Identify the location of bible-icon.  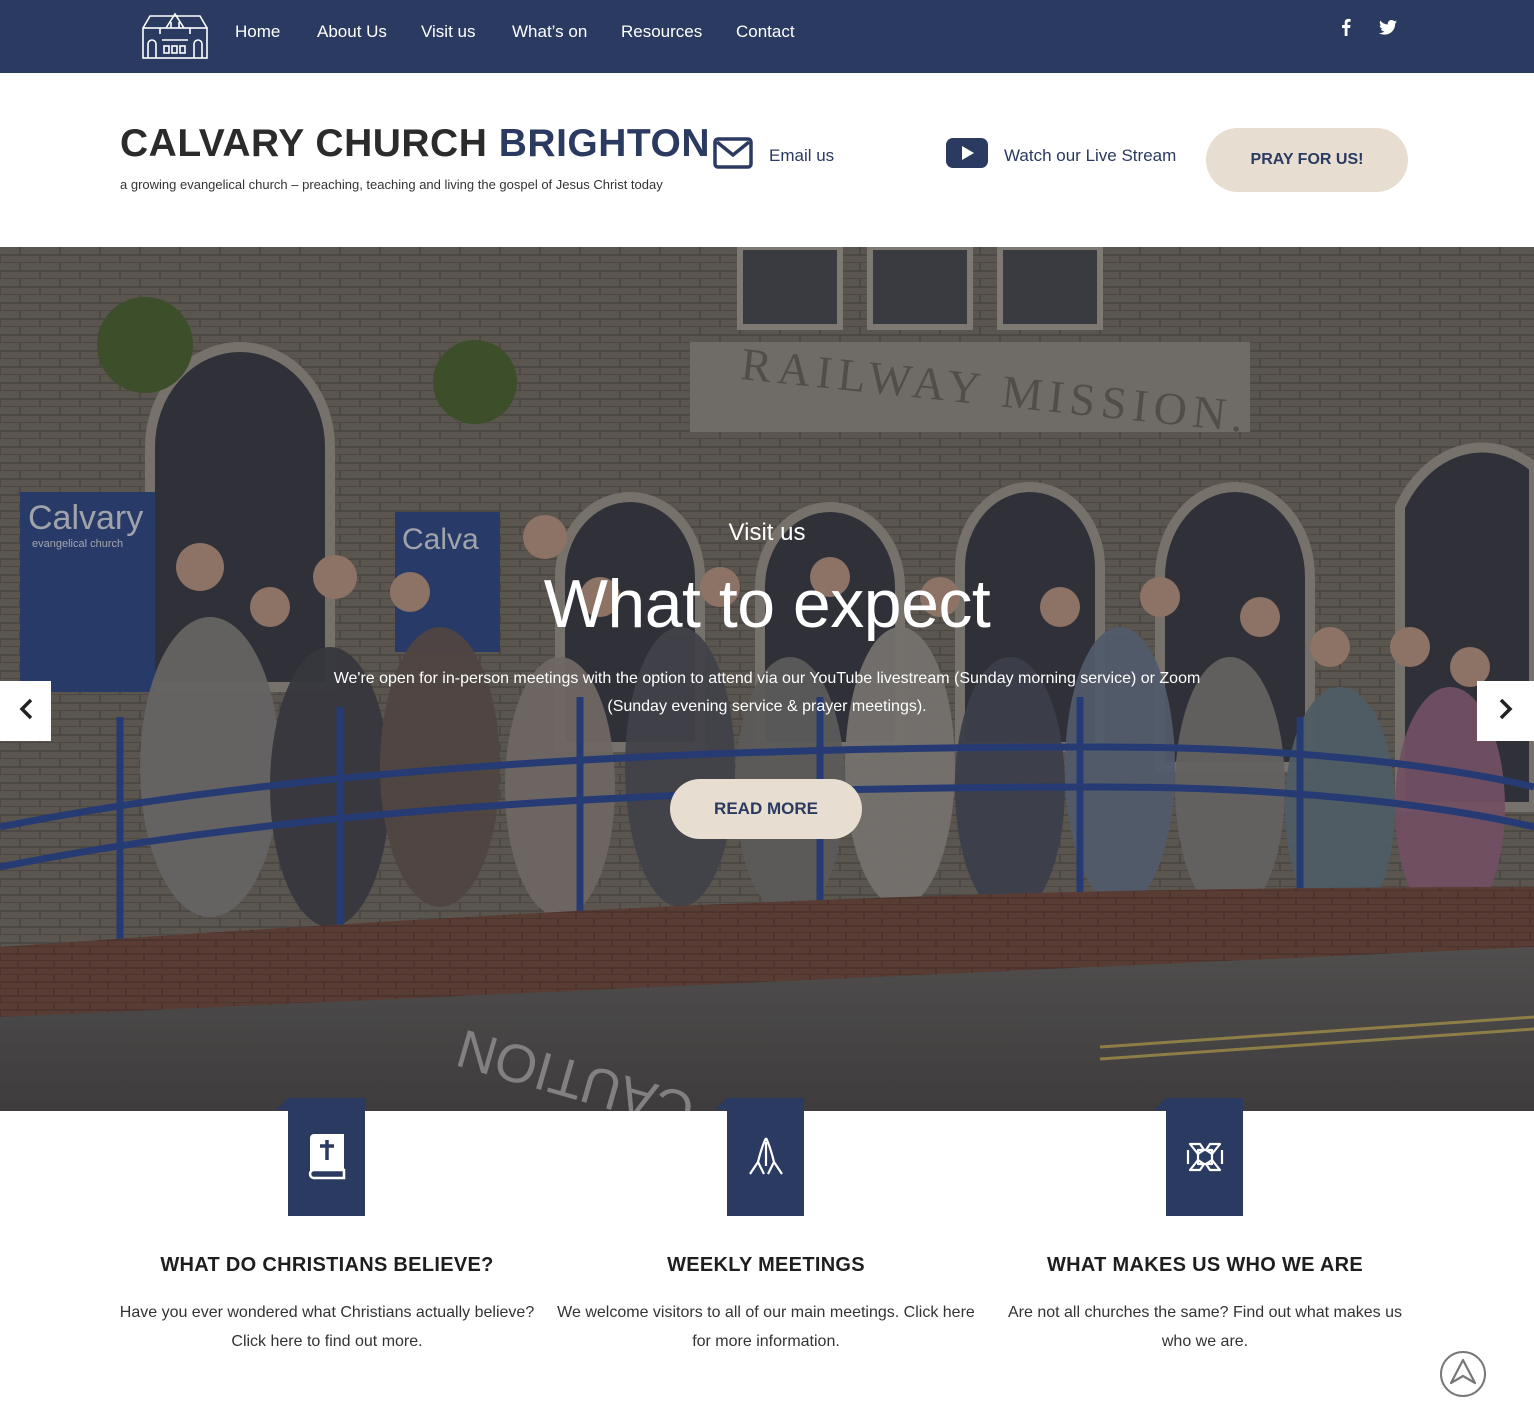
(320, 1157).